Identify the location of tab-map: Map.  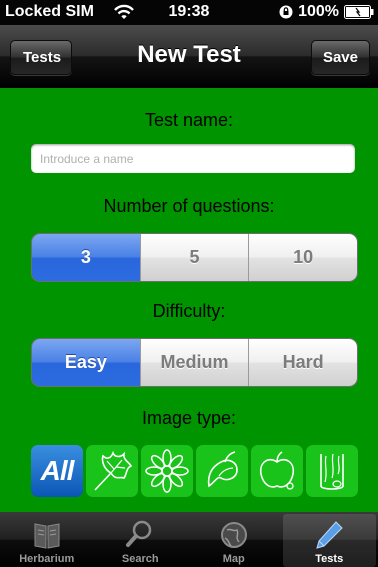
(234, 539).